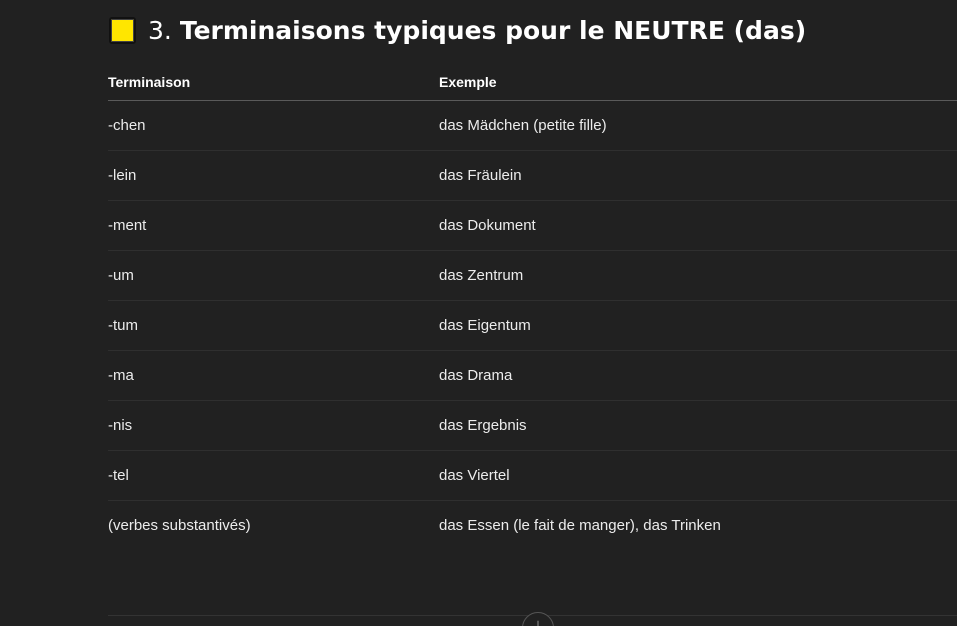  I want to click on cell-ending: -tel, so click(273, 475).